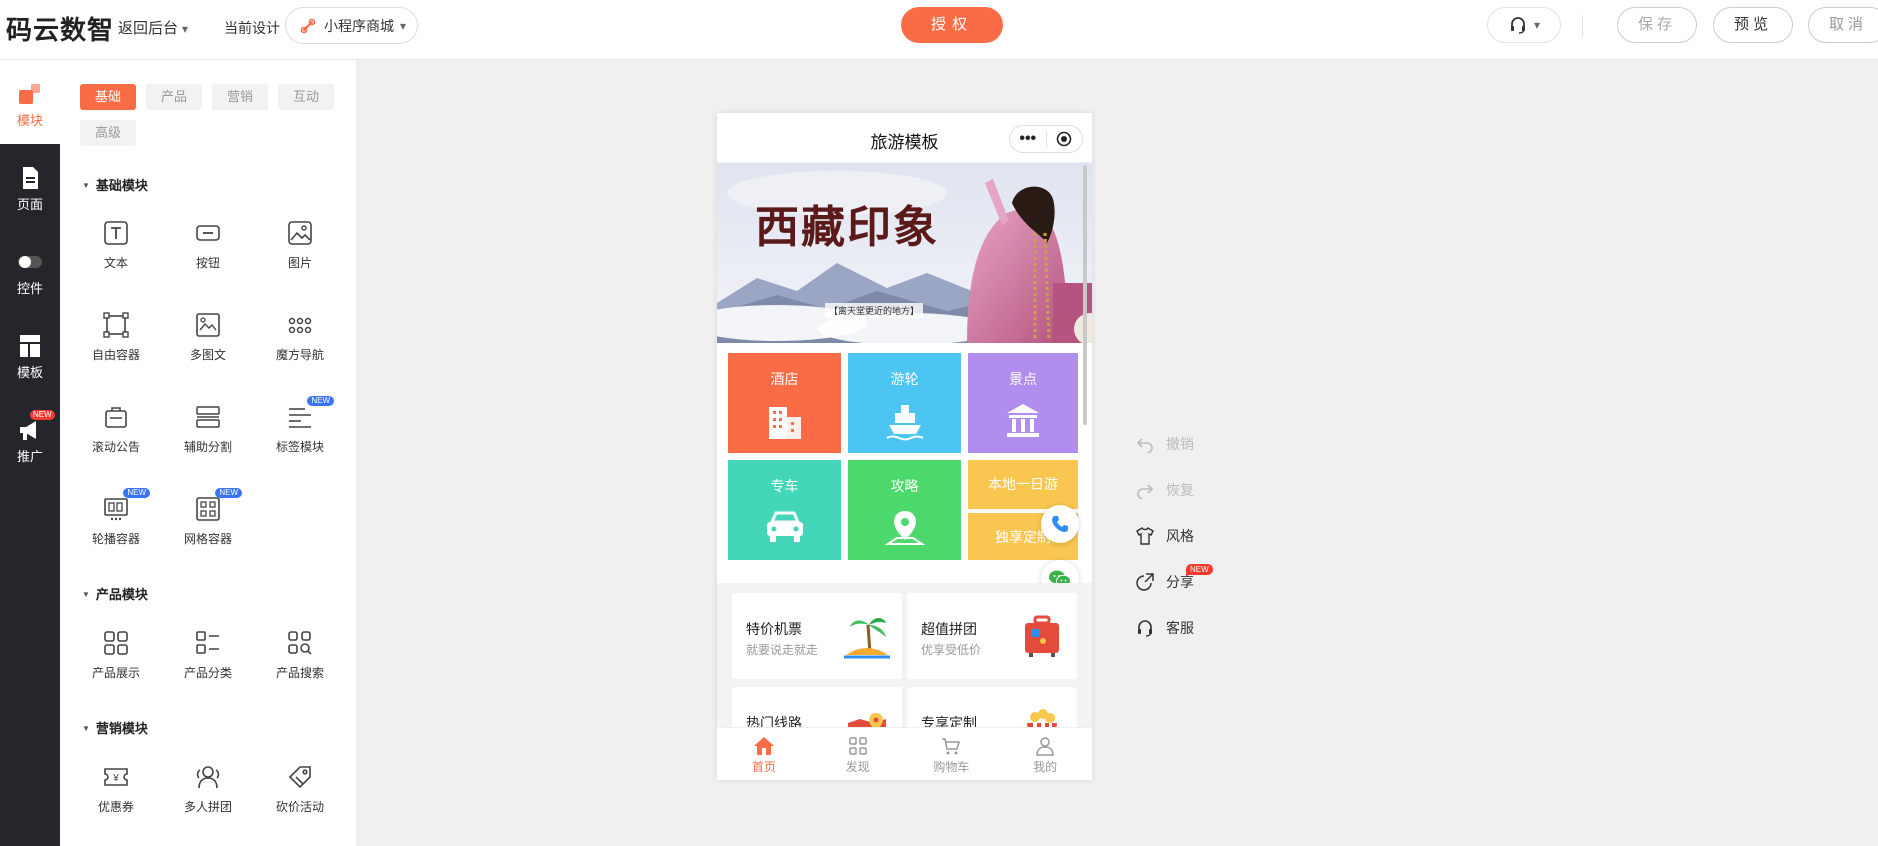 The image size is (1878, 846). What do you see at coordinates (208, 670) in the screenshot?
I see `module-product-category: 产品分类` at bounding box center [208, 670].